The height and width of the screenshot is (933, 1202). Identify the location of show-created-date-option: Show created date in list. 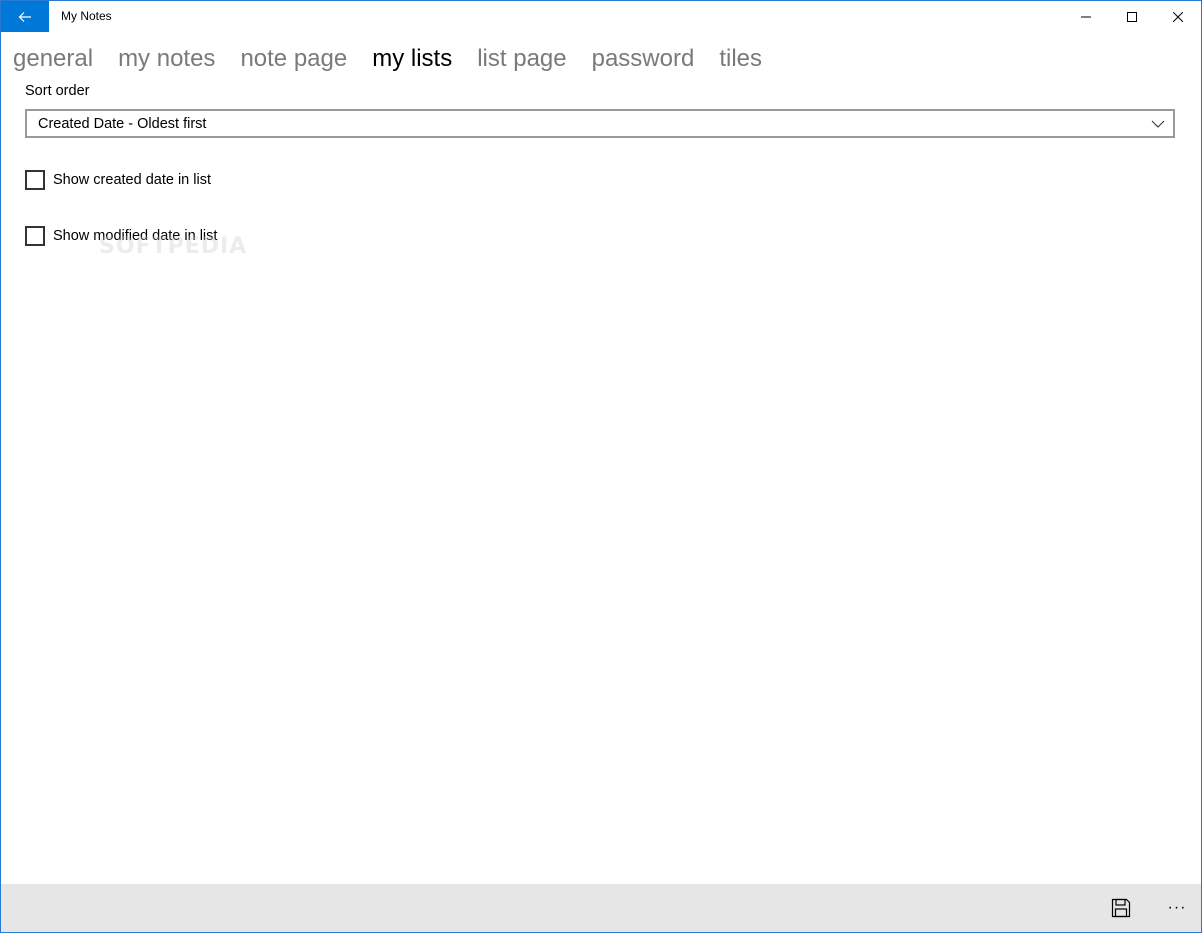
(118, 180).